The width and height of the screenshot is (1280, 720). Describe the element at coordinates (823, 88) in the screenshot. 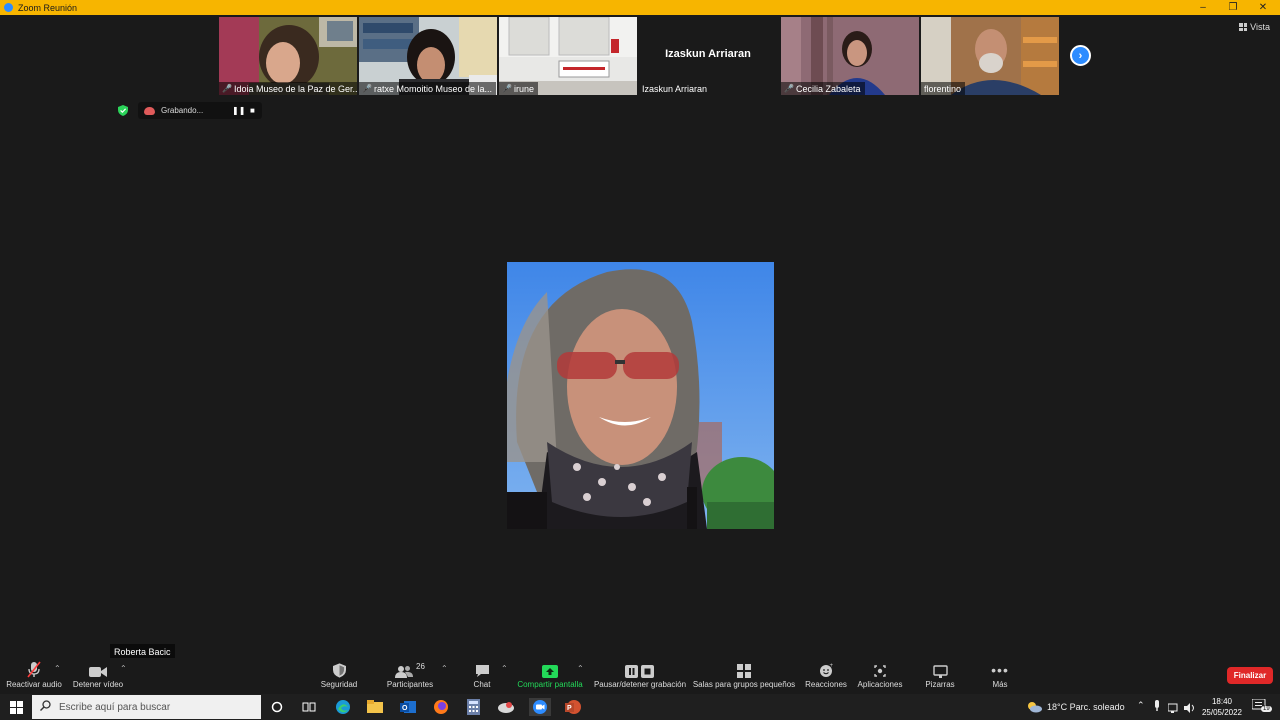

I see `participant-name-label: 🎤 Cecilia Zabaleta` at that location.